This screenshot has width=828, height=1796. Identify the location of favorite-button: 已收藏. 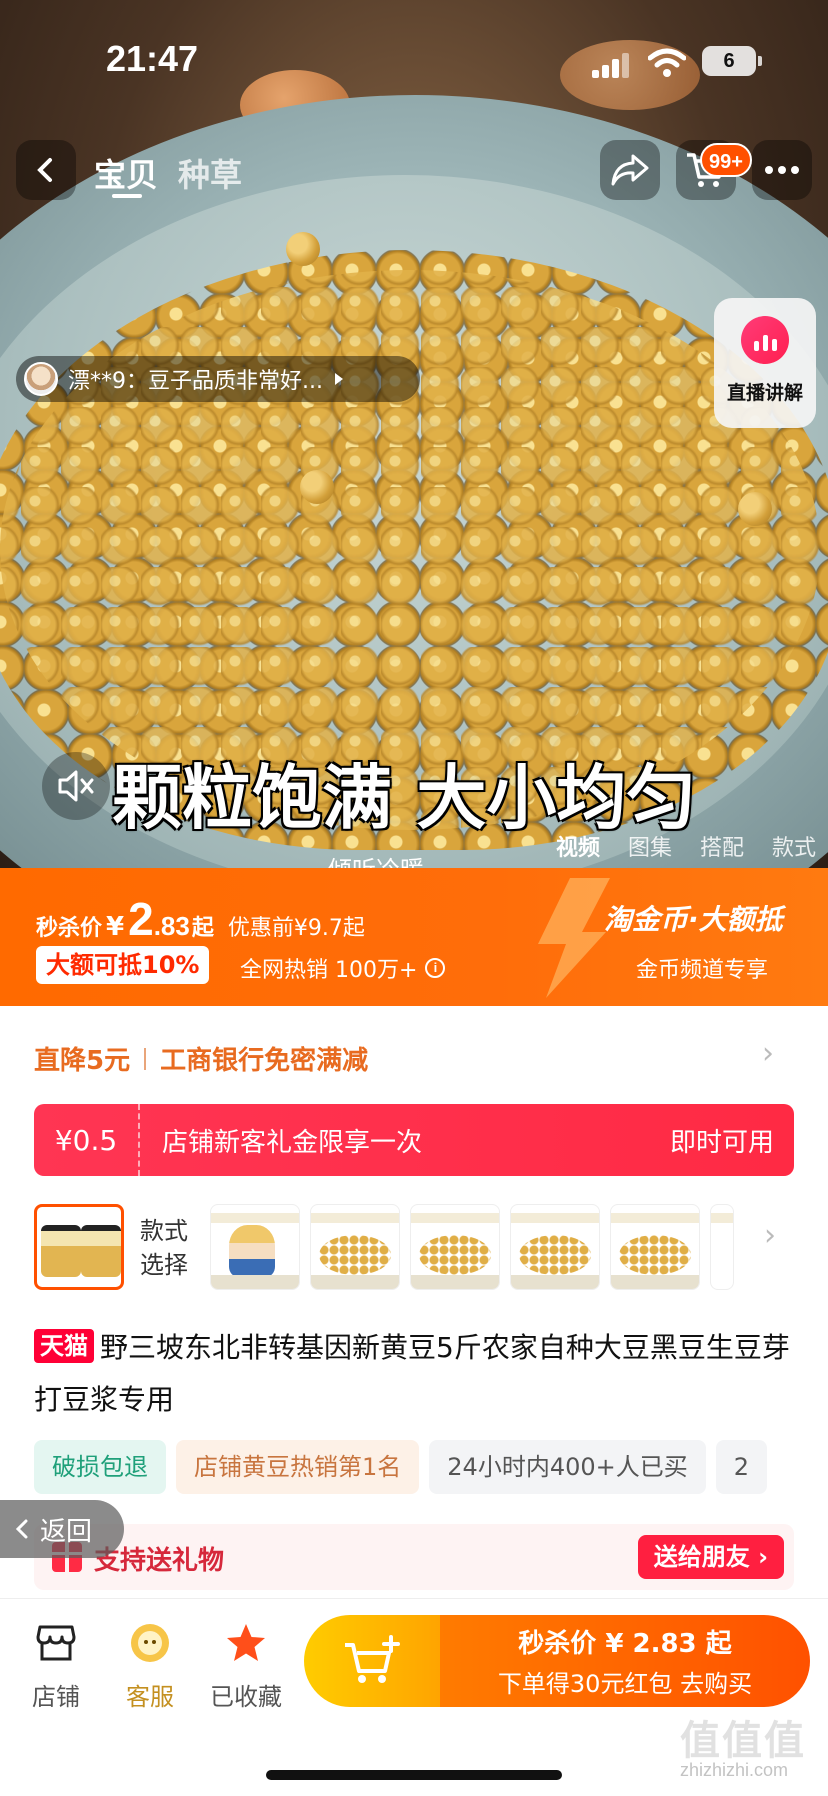
(246, 1666).